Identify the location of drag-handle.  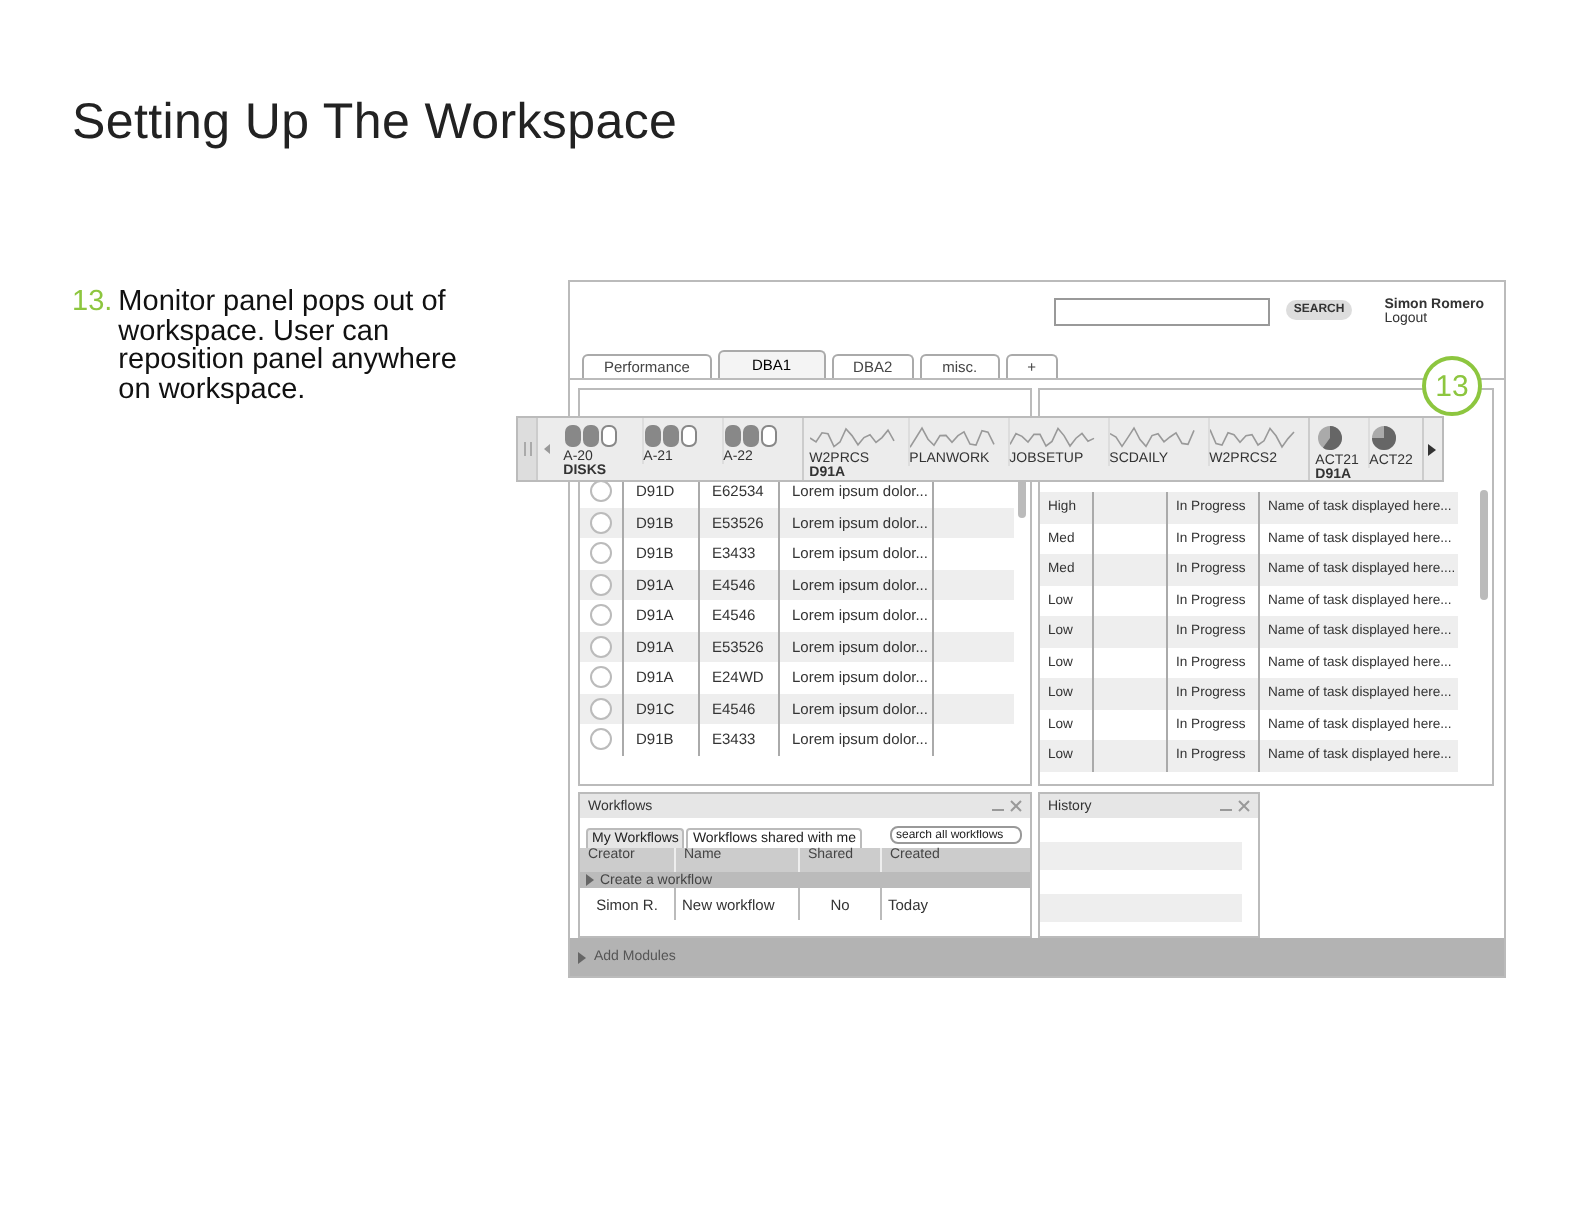
(528, 449).